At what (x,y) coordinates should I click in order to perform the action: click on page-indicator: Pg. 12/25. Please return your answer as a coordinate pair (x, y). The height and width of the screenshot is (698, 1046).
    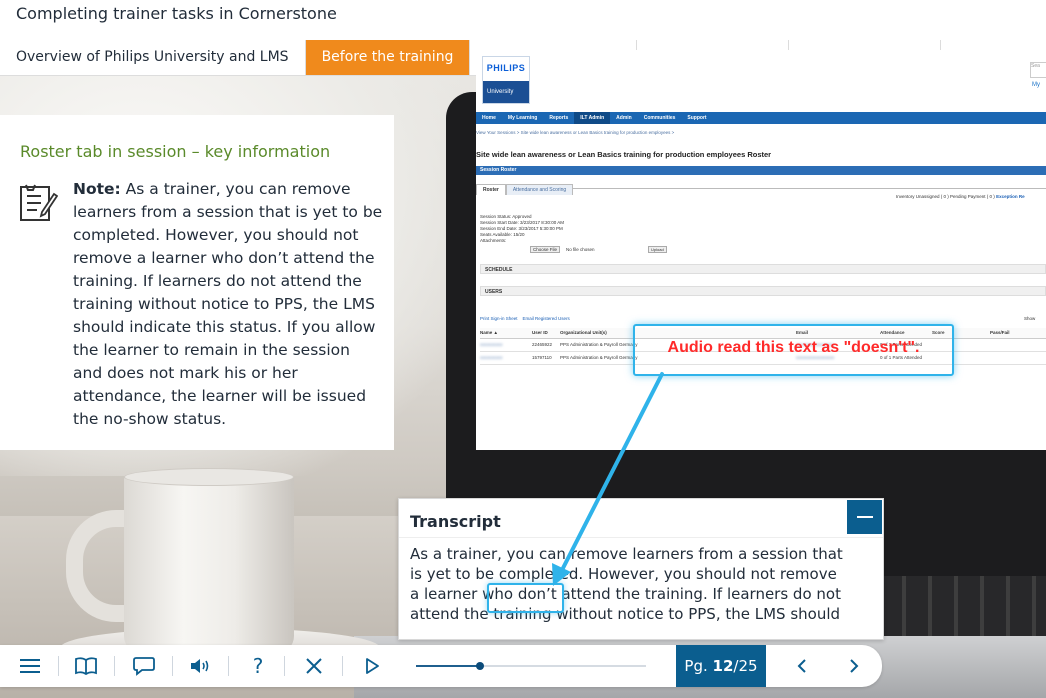
    Looking at the image, I should click on (721, 666).